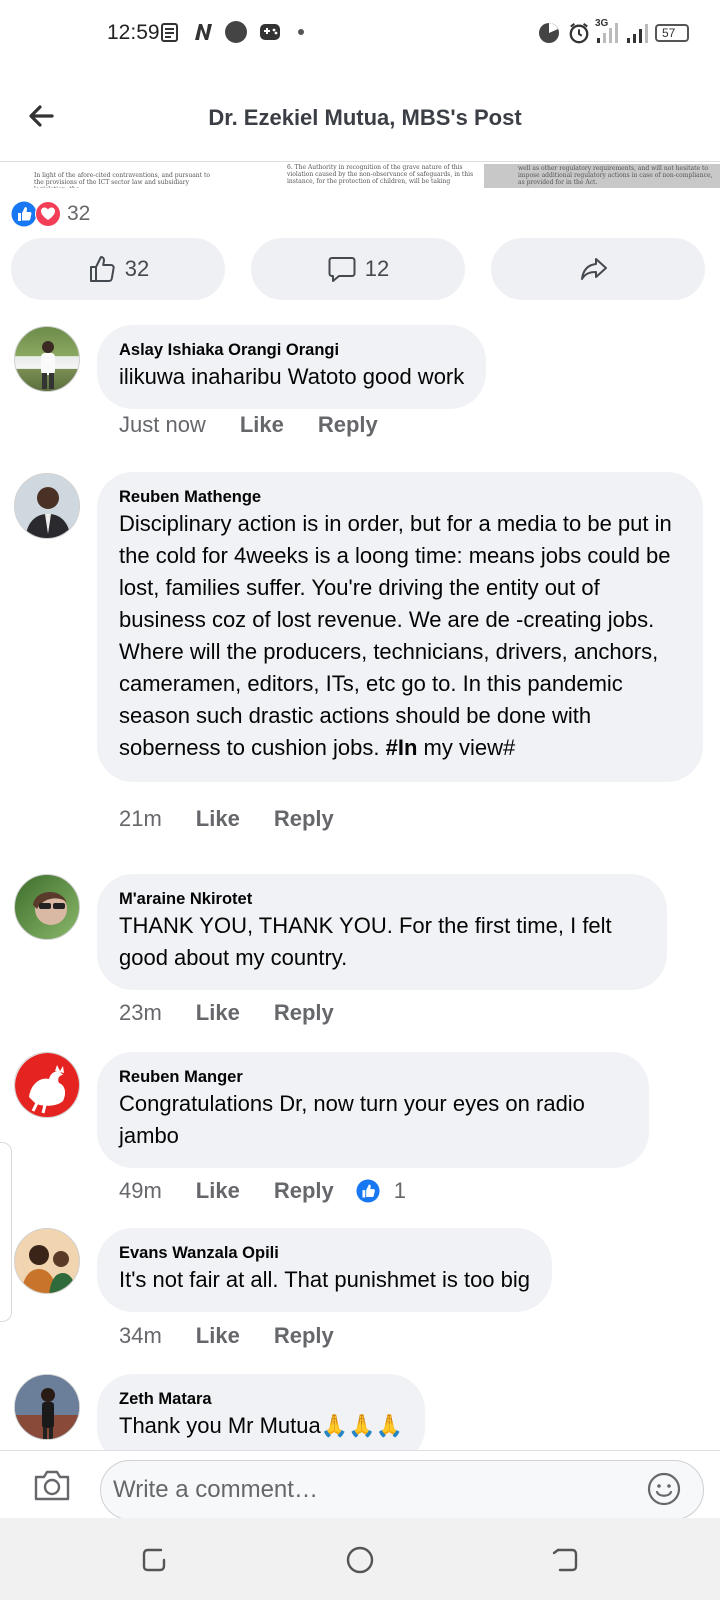 The image size is (720, 1600). What do you see at coordinates (579, 33) in the screenshot?
I see `alarm-icon` at bounding box center [579, 33].